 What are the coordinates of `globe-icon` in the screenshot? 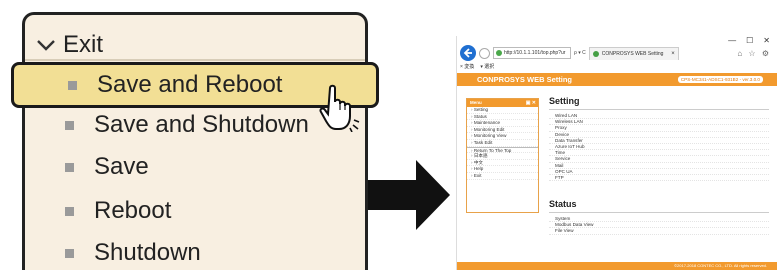 It's located at (499, 53).